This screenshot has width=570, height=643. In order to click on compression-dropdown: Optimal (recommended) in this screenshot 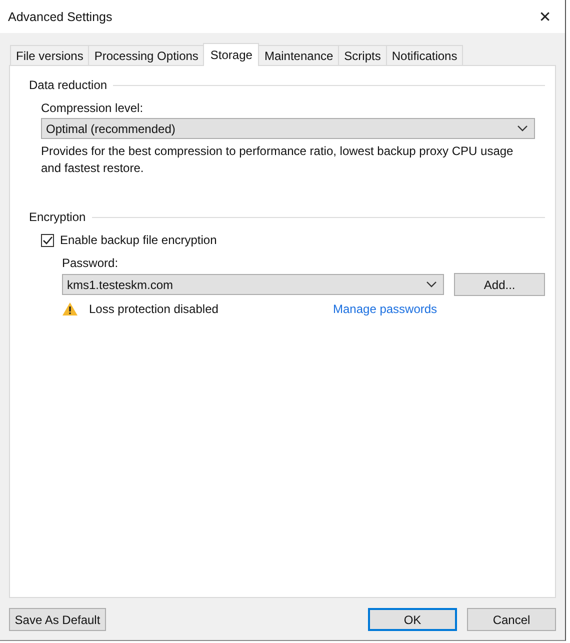, I will do `click(288, 128)`.